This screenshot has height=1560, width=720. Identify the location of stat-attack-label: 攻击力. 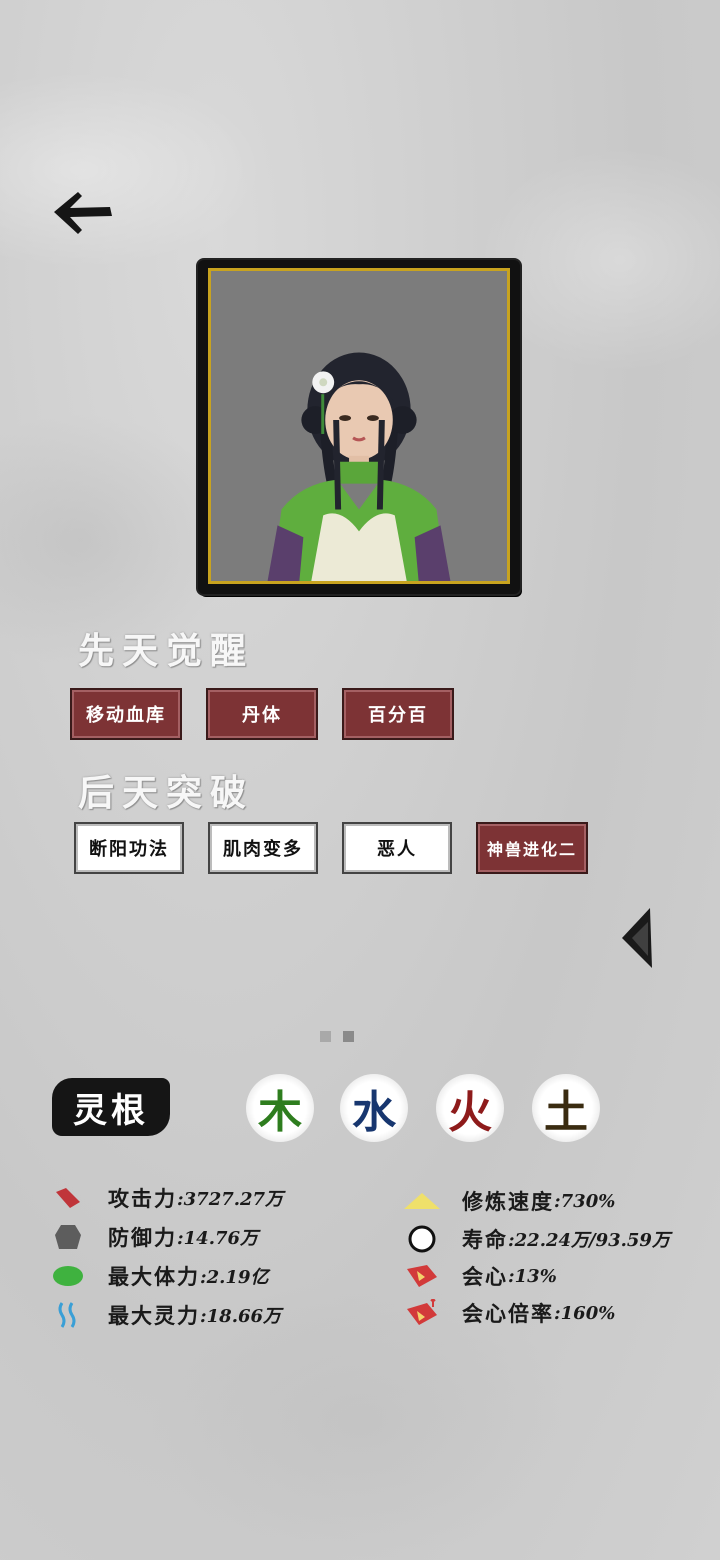
(142, 1198).